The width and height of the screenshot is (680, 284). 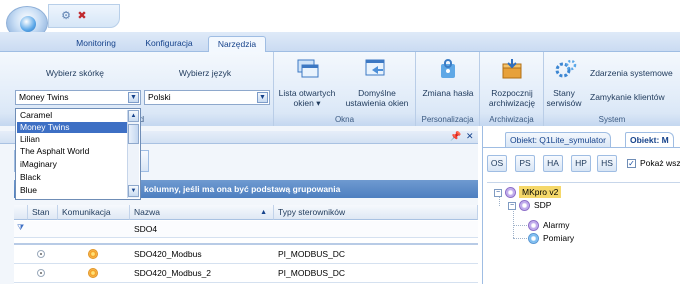 I want to click on filter-nazwa: SDO4, so click(x=143, y=229).